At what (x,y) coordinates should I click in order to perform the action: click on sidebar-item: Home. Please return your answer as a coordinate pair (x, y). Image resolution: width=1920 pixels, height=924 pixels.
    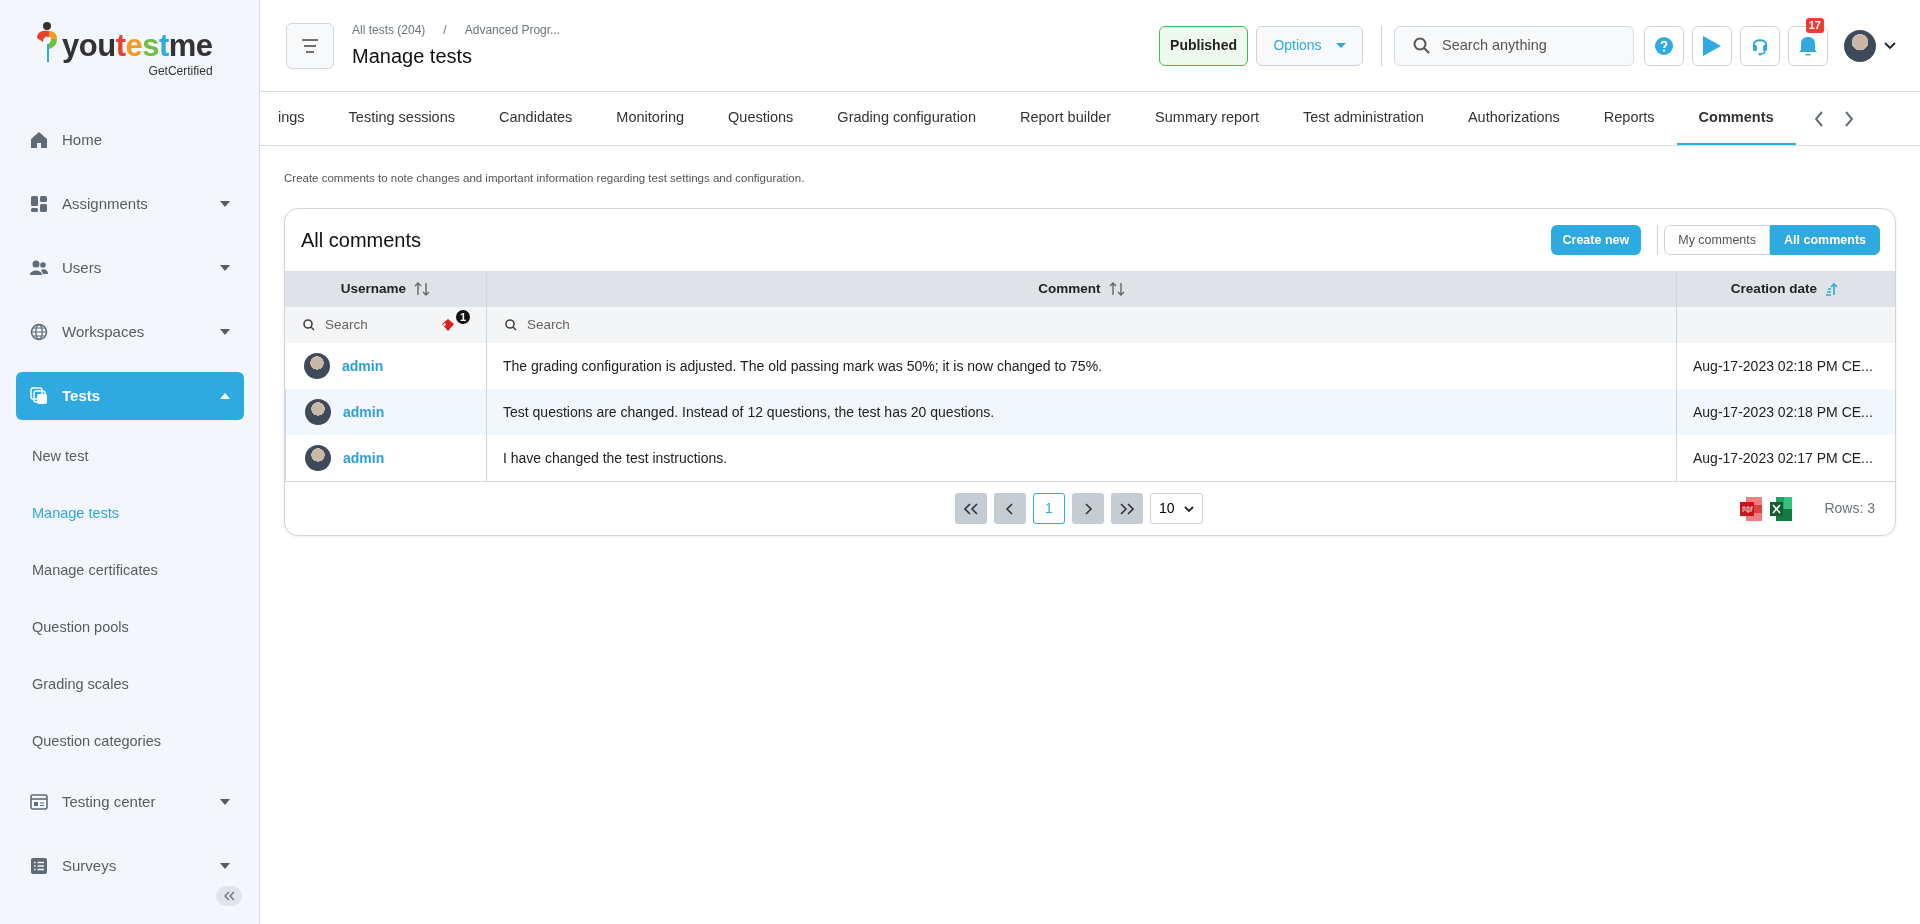
    Looking at the image, I should click on (130, 140).